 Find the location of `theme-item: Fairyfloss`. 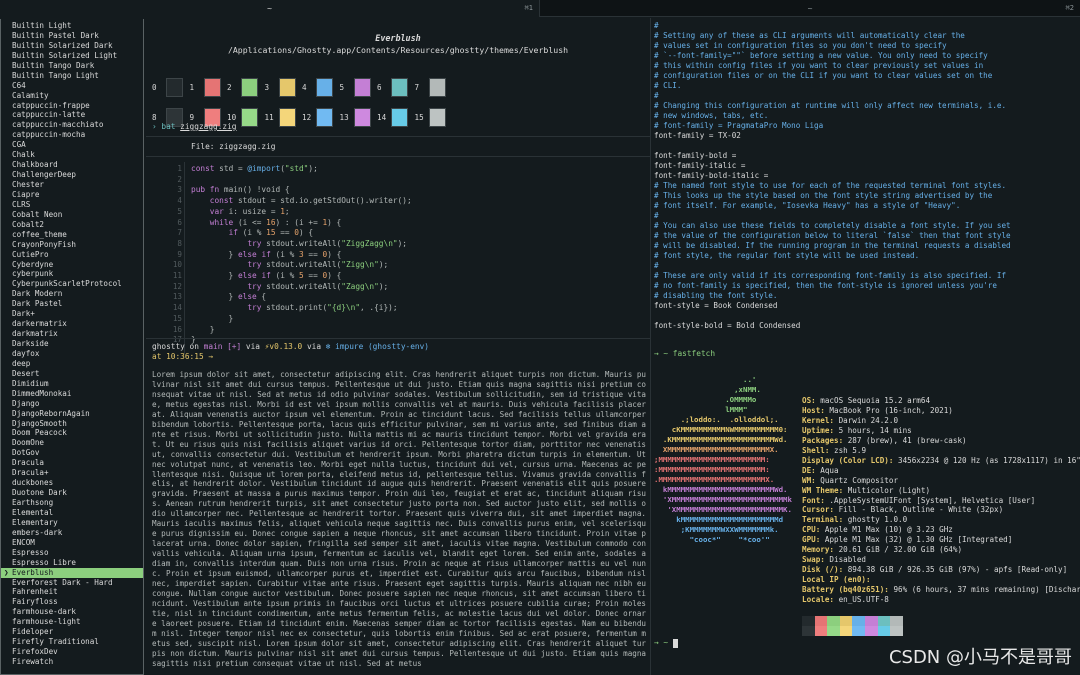

theme-item: Fairyfloss is located at coordinates (72, 602).